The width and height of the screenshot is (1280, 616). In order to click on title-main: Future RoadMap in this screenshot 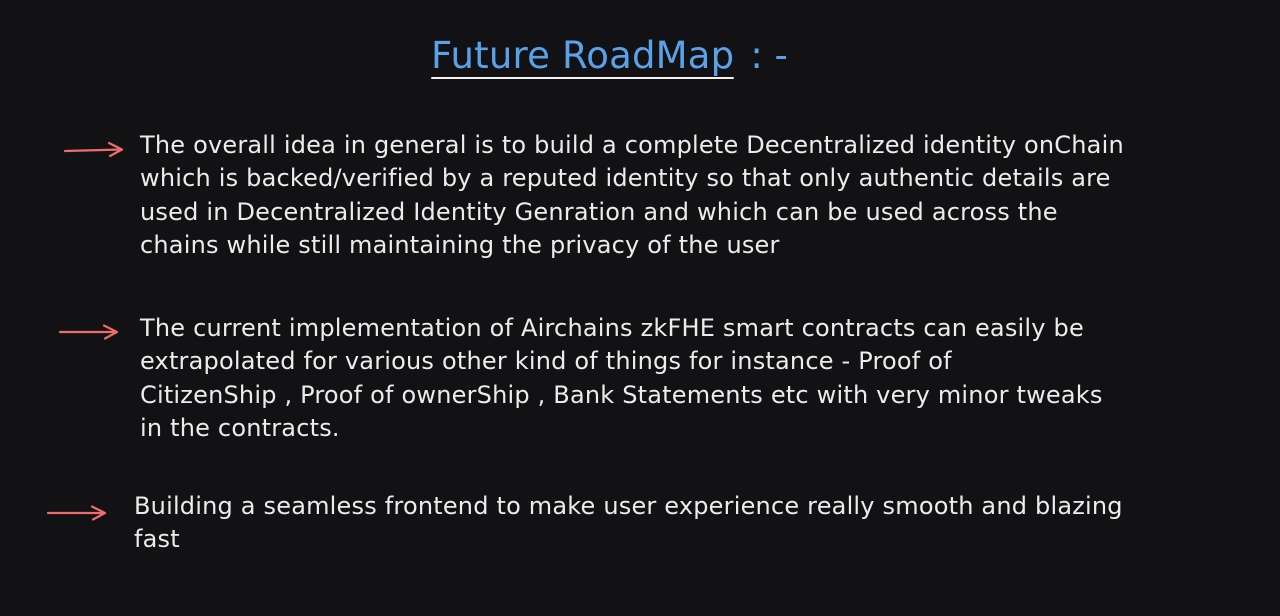, I will do `click(583, 56)`.